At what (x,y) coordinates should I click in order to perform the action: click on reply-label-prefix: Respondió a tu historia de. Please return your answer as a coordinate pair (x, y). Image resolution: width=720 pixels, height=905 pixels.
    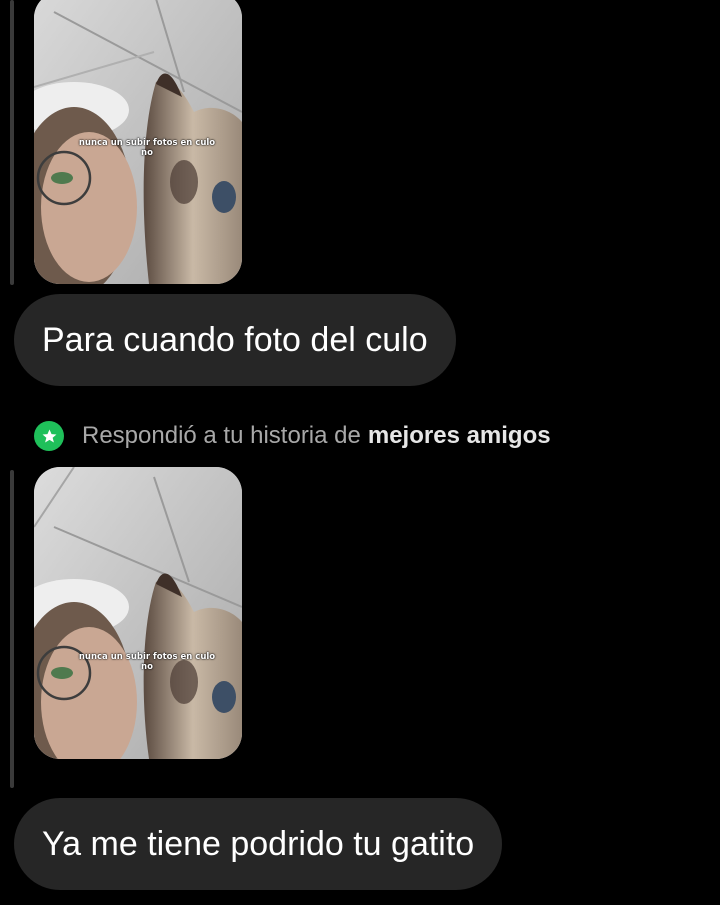
    Looking at the image, I should click on (221, 435).